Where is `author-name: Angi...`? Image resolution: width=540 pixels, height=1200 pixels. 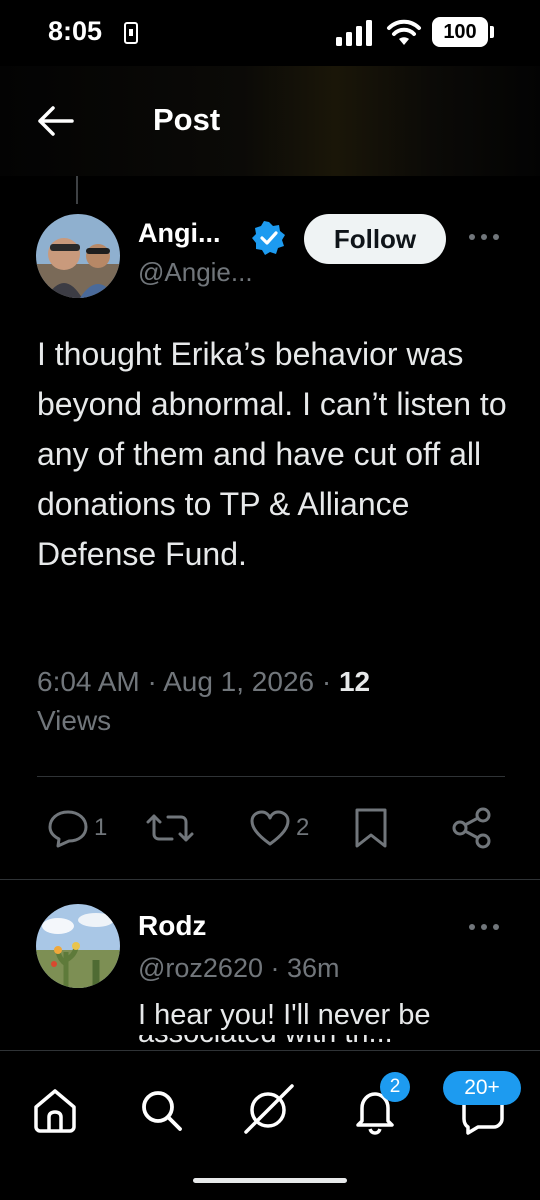
author-name: Angi... is located at coordinates (179, 233).